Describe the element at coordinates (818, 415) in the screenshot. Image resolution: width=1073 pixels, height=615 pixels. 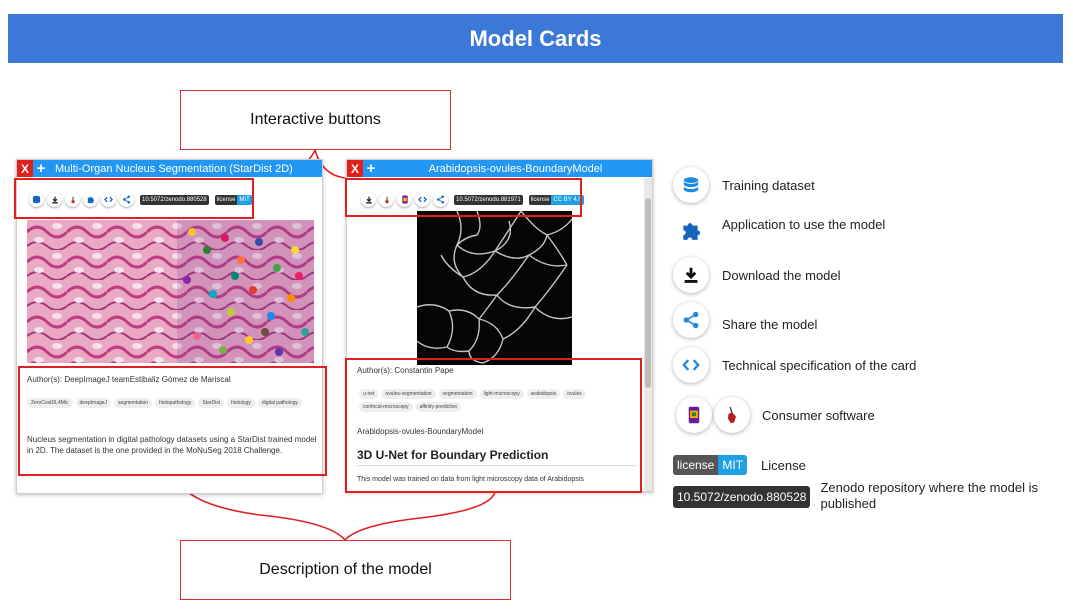
I see `legend-consumer-label: Consumer software` at that location.